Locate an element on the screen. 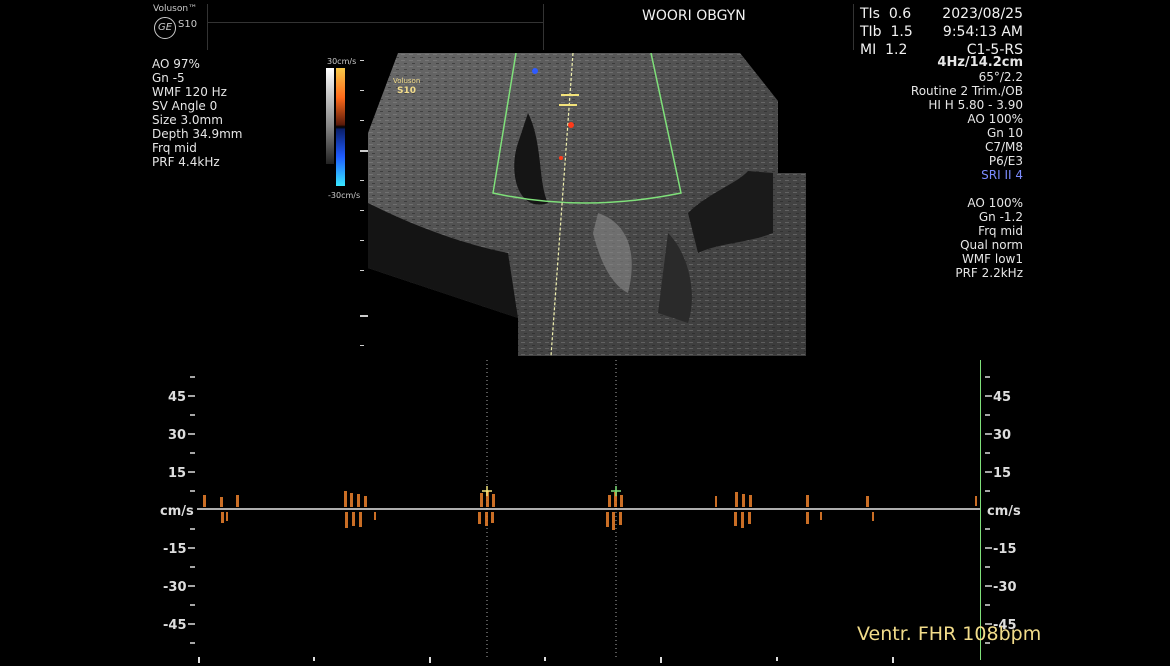  brand-label: Voluson™ is located at coordinates (175, 9).